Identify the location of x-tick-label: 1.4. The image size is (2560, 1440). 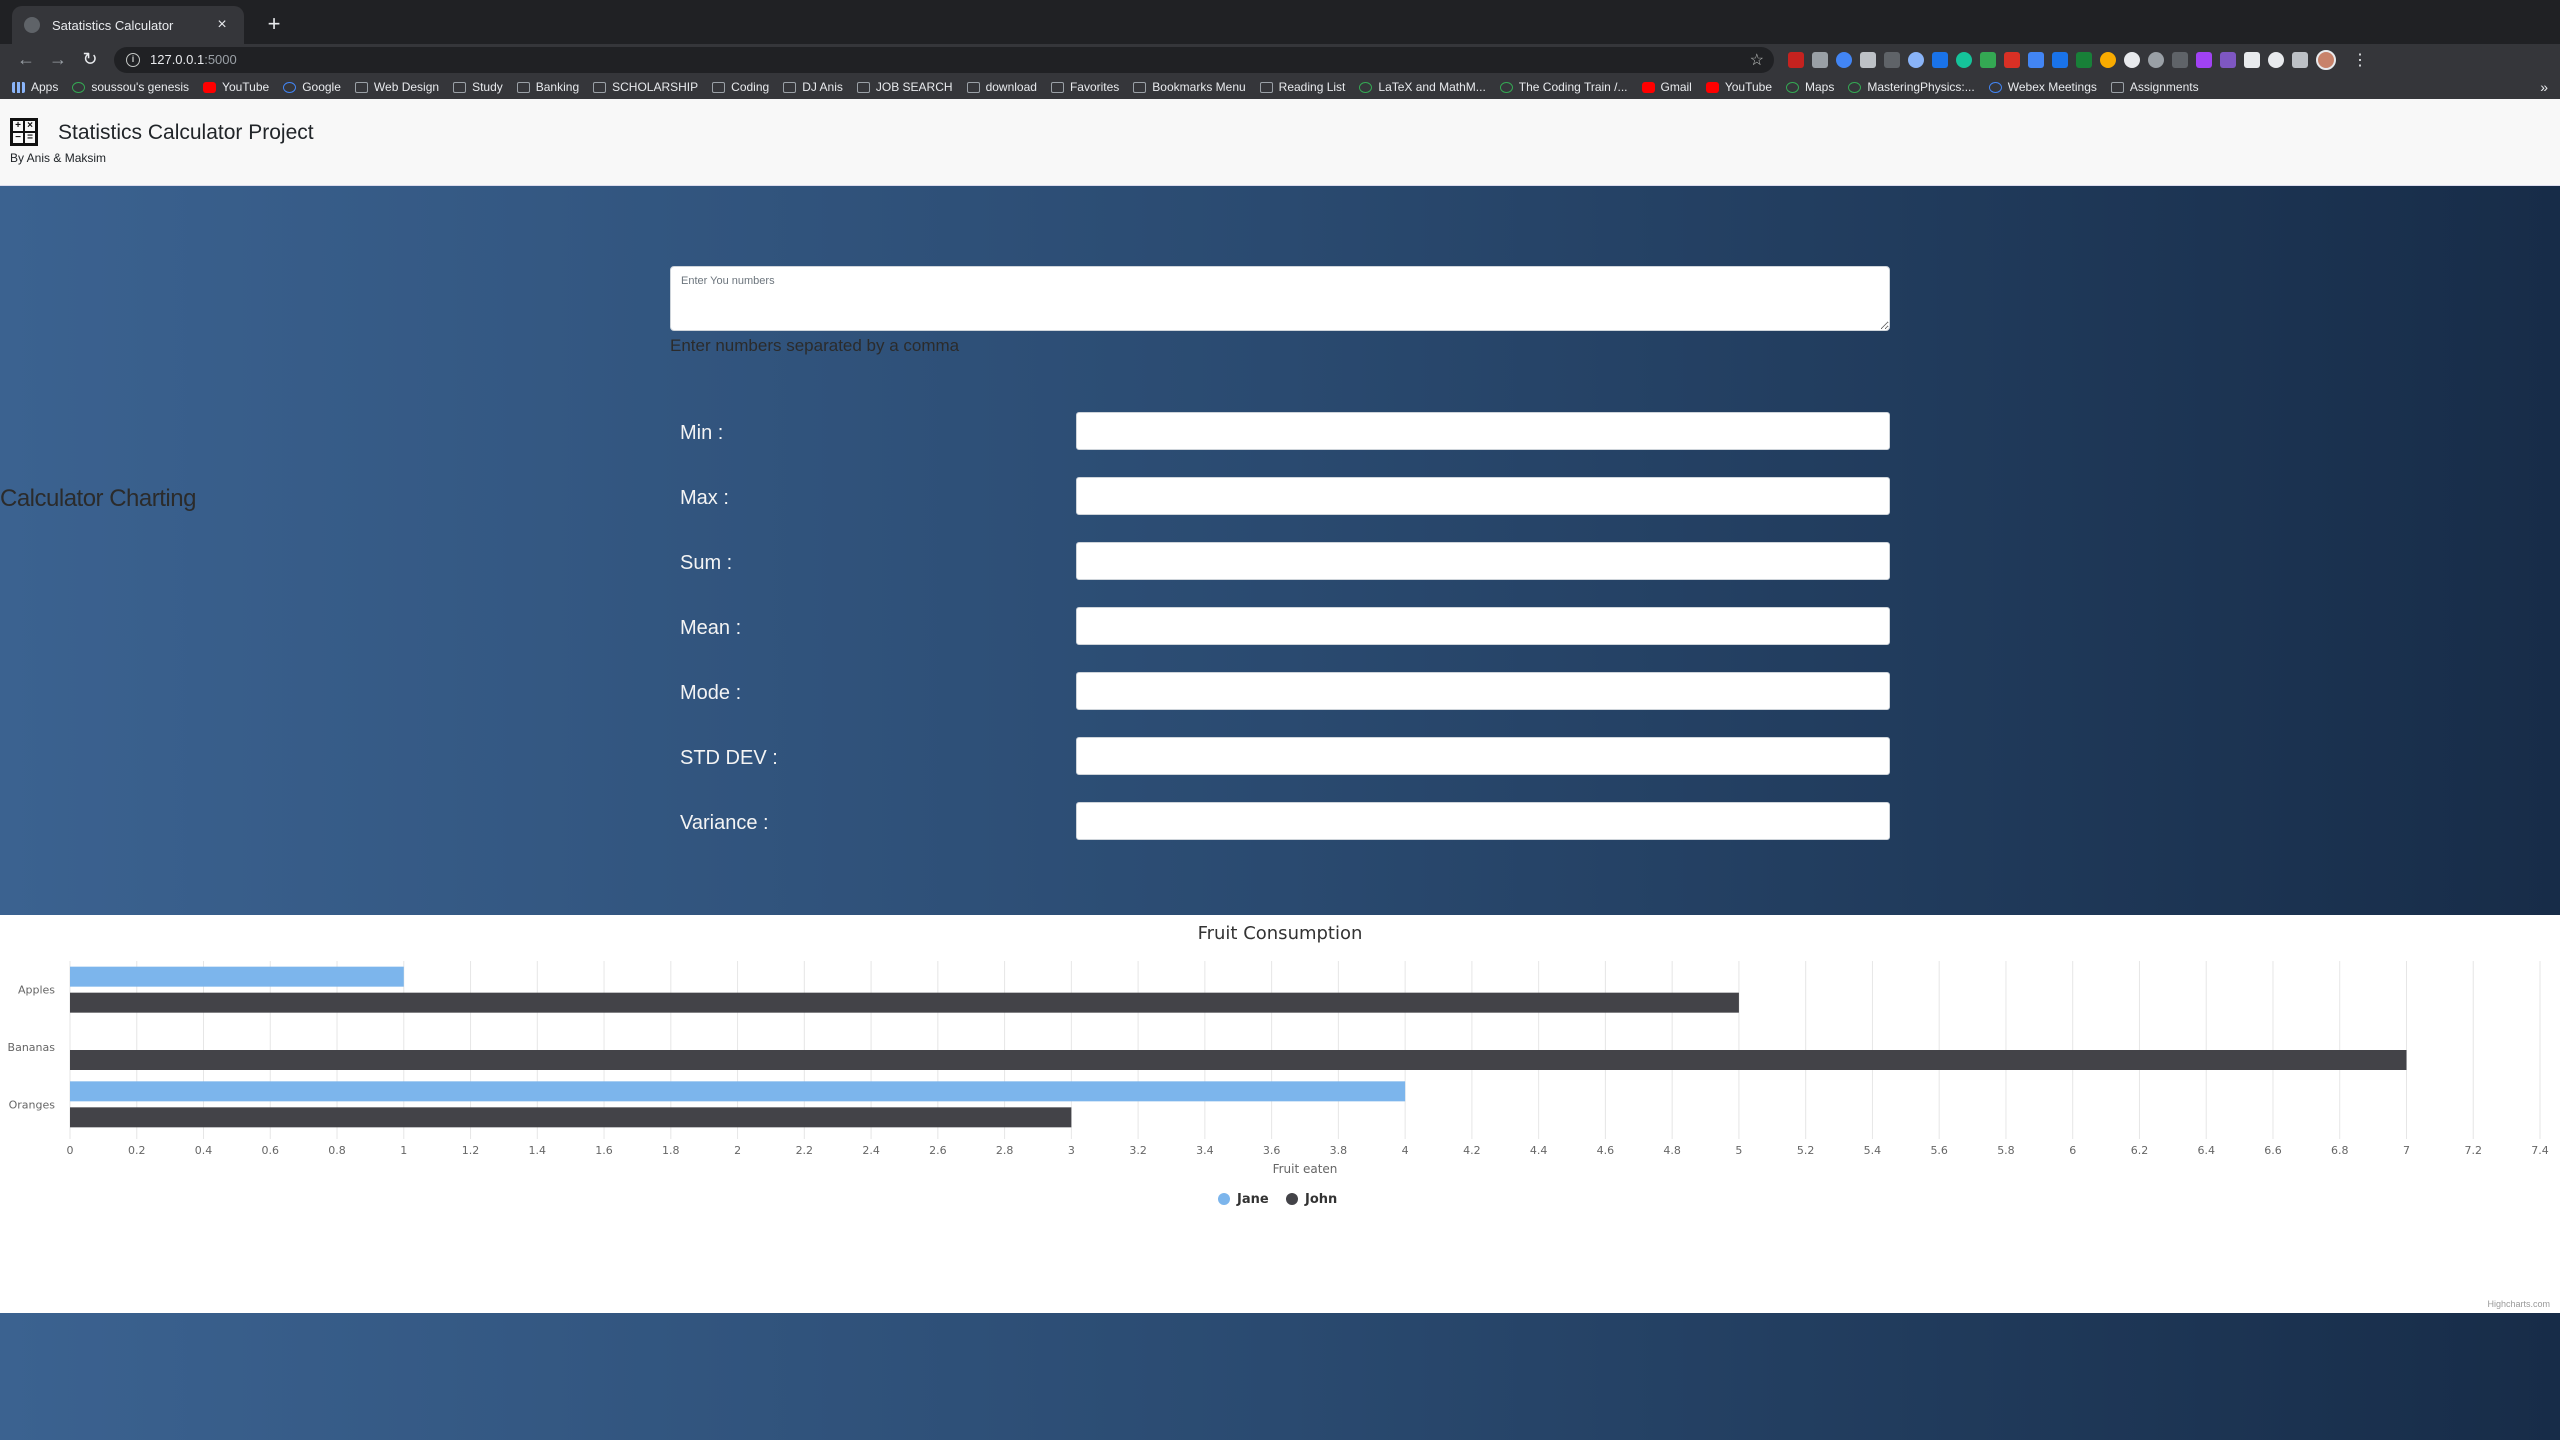
(538, 1150).